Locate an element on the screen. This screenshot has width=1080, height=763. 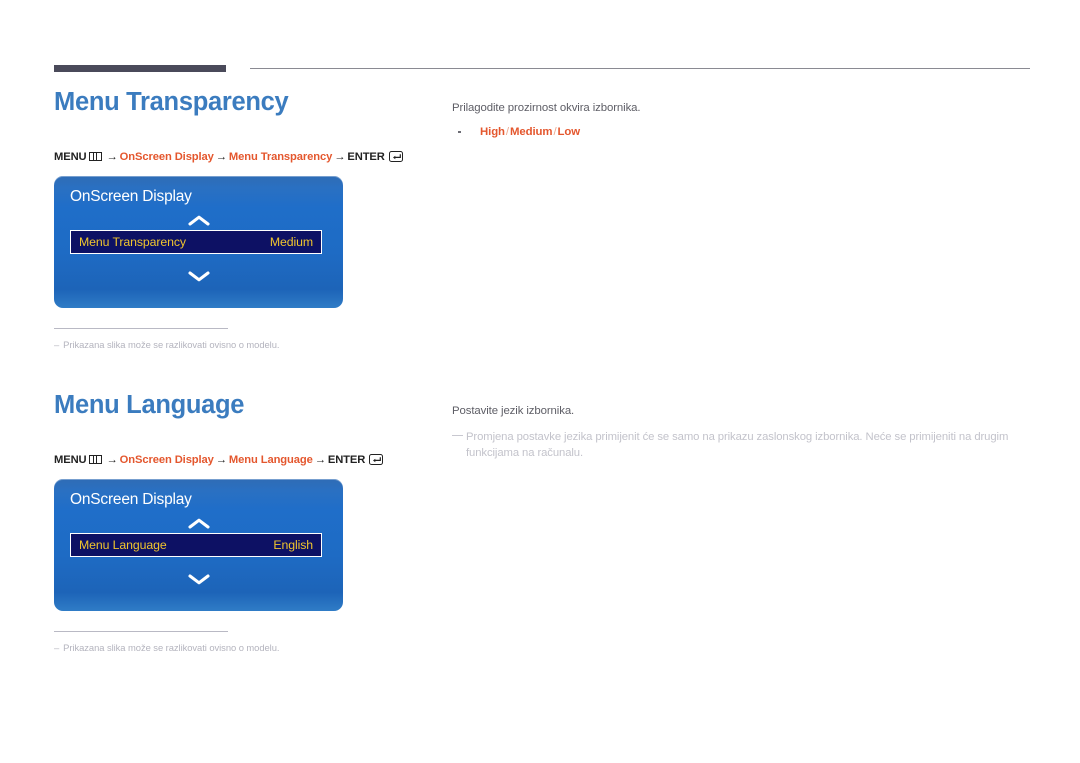
osd-row-menu-transparency: Menu Transparency Medium is located at coordinates (196, 242).